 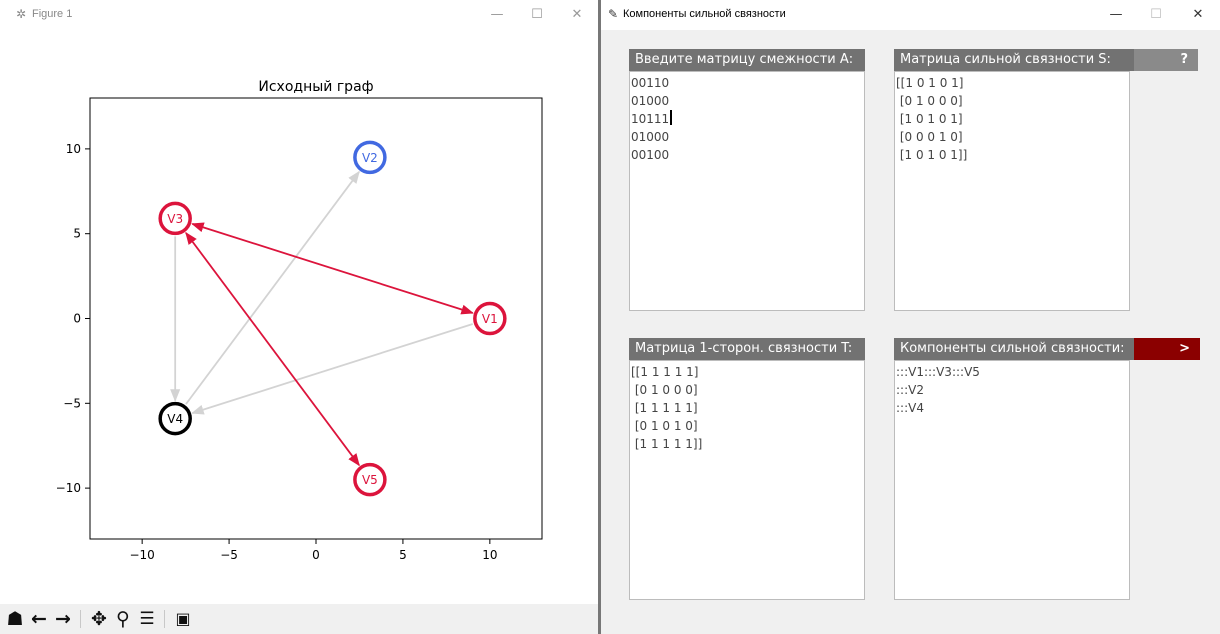 I want to click on graph-edge-V1-V4, so click(x=332, y=369).